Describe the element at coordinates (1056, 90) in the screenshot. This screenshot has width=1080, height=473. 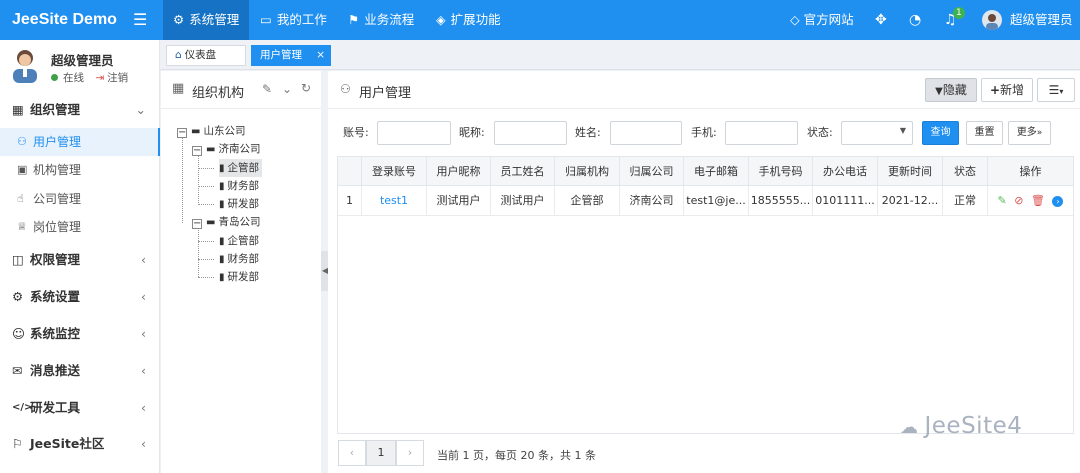
I see `column-menu-button: ☰▾` at that location.